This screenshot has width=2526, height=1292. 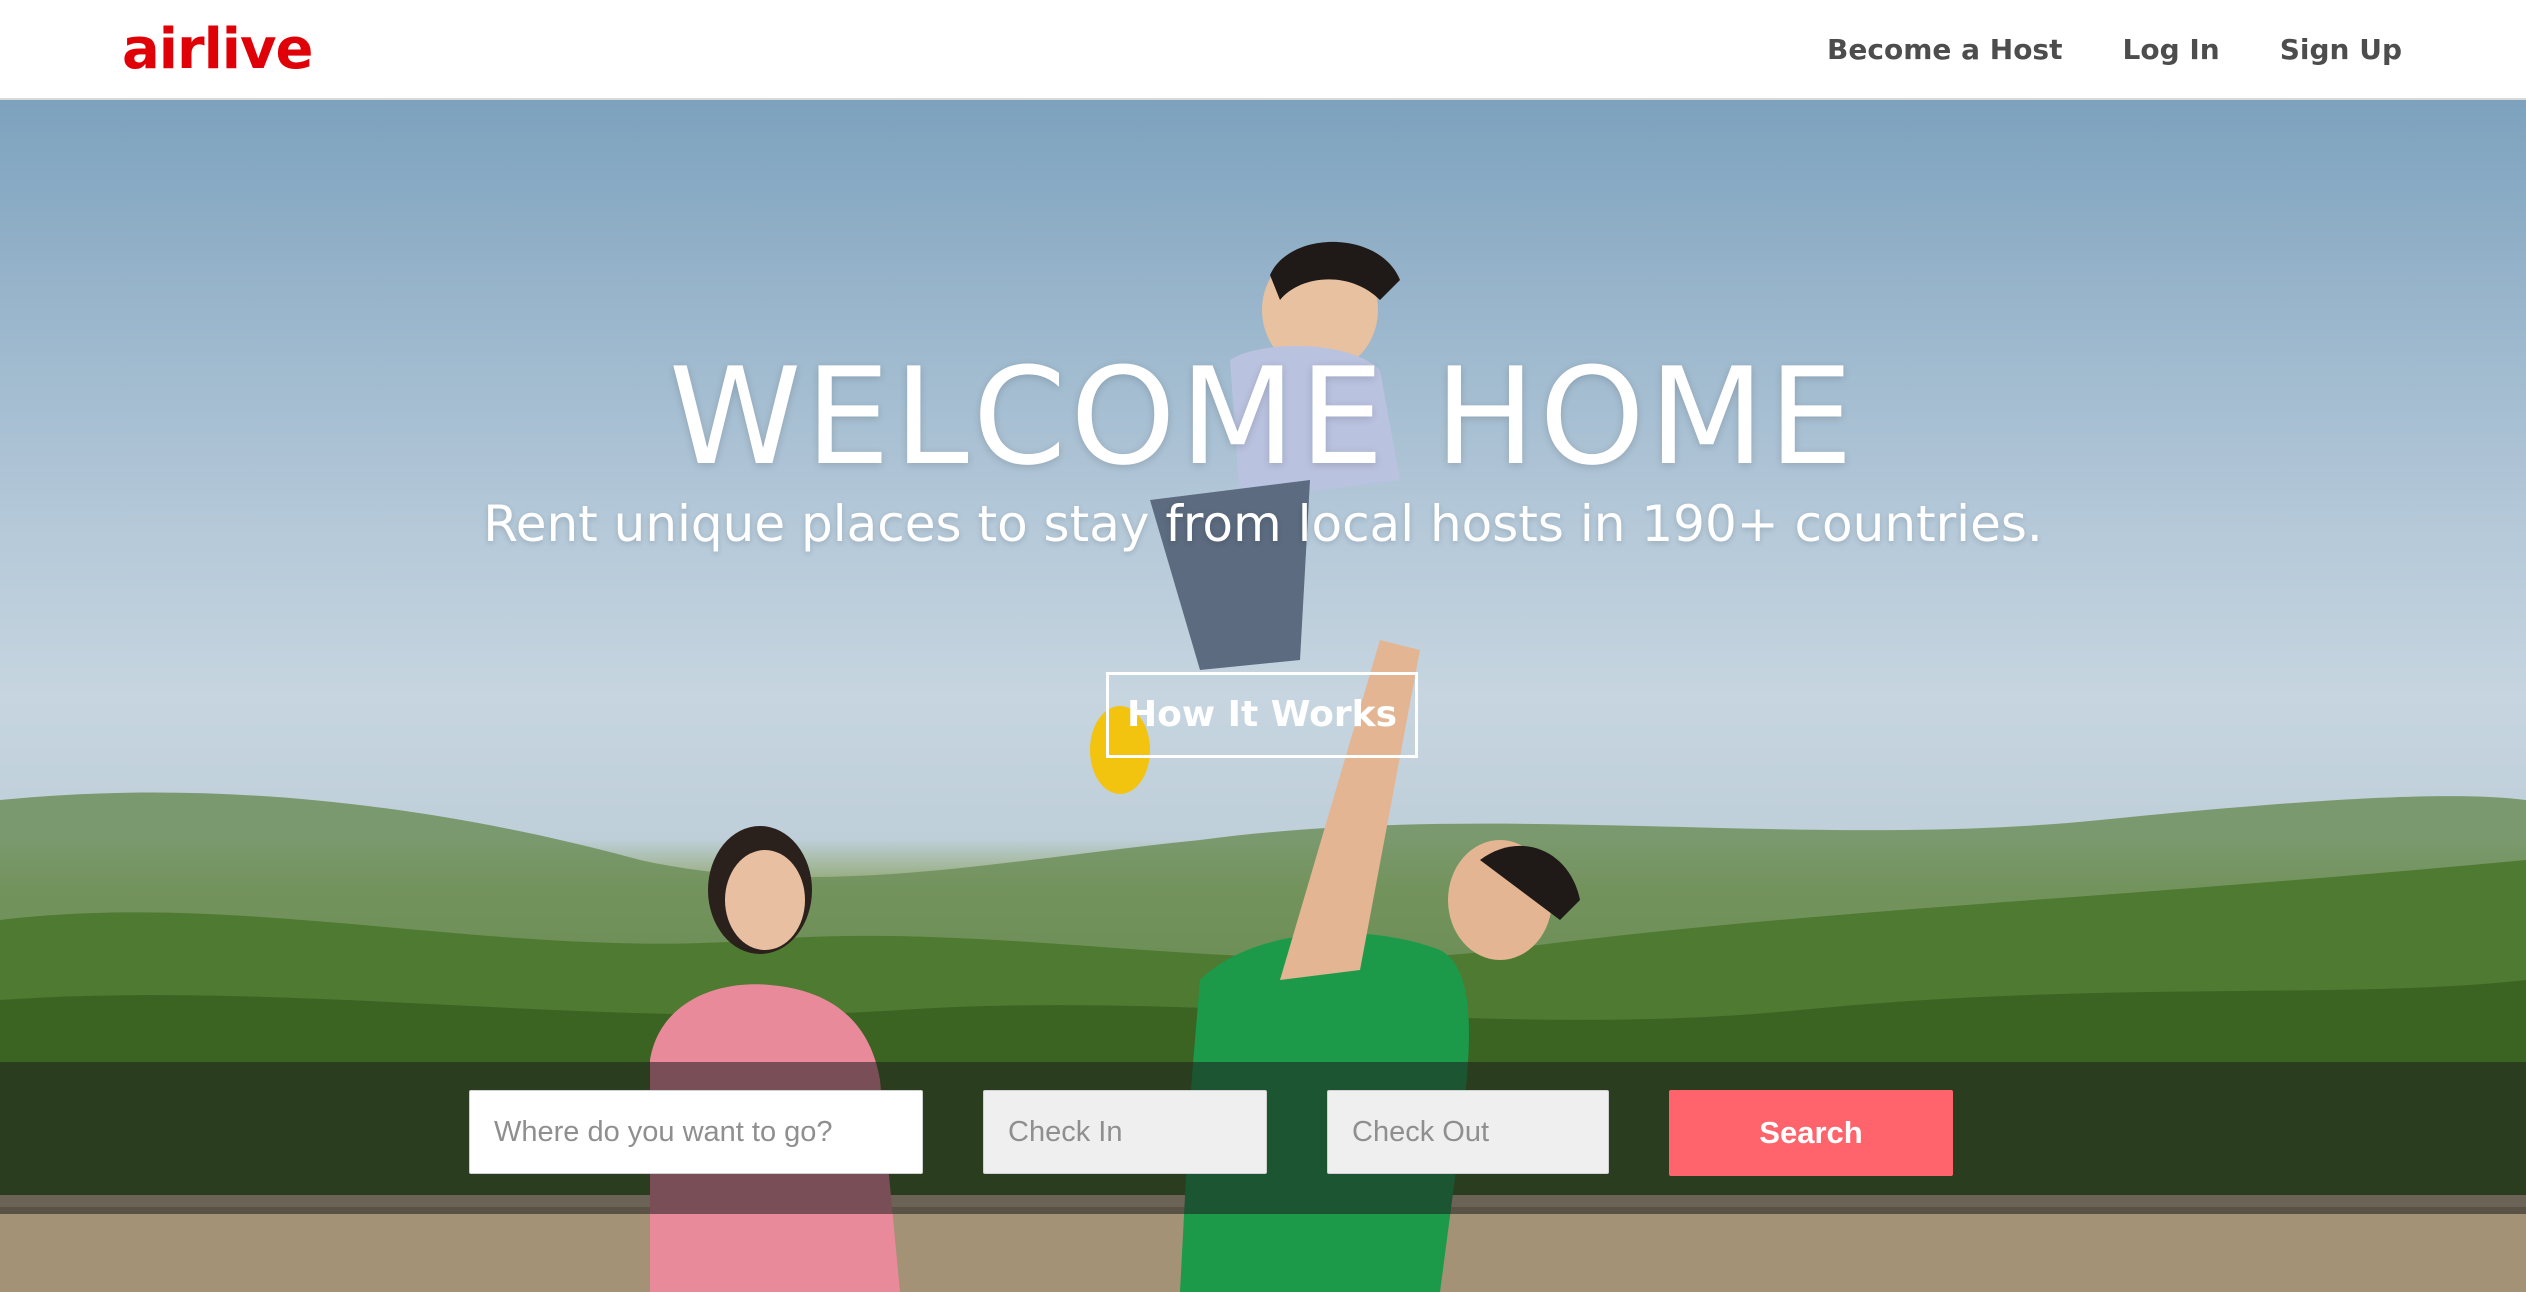 I want to click on search-bar: Search, so click(x=1263, y=1138).